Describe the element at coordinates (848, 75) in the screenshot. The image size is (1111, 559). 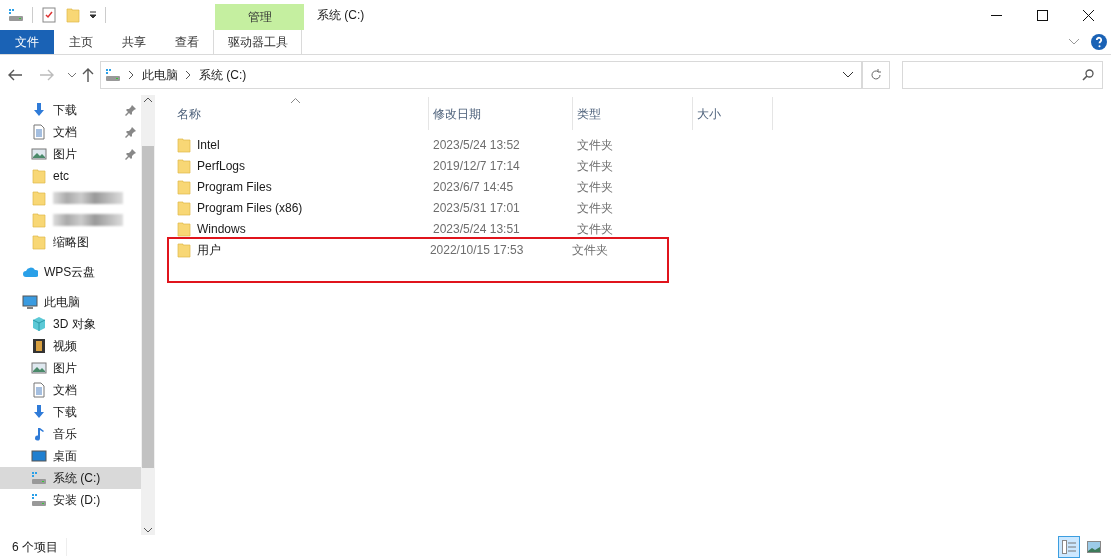
I see `chevron-down-icon` at that location.